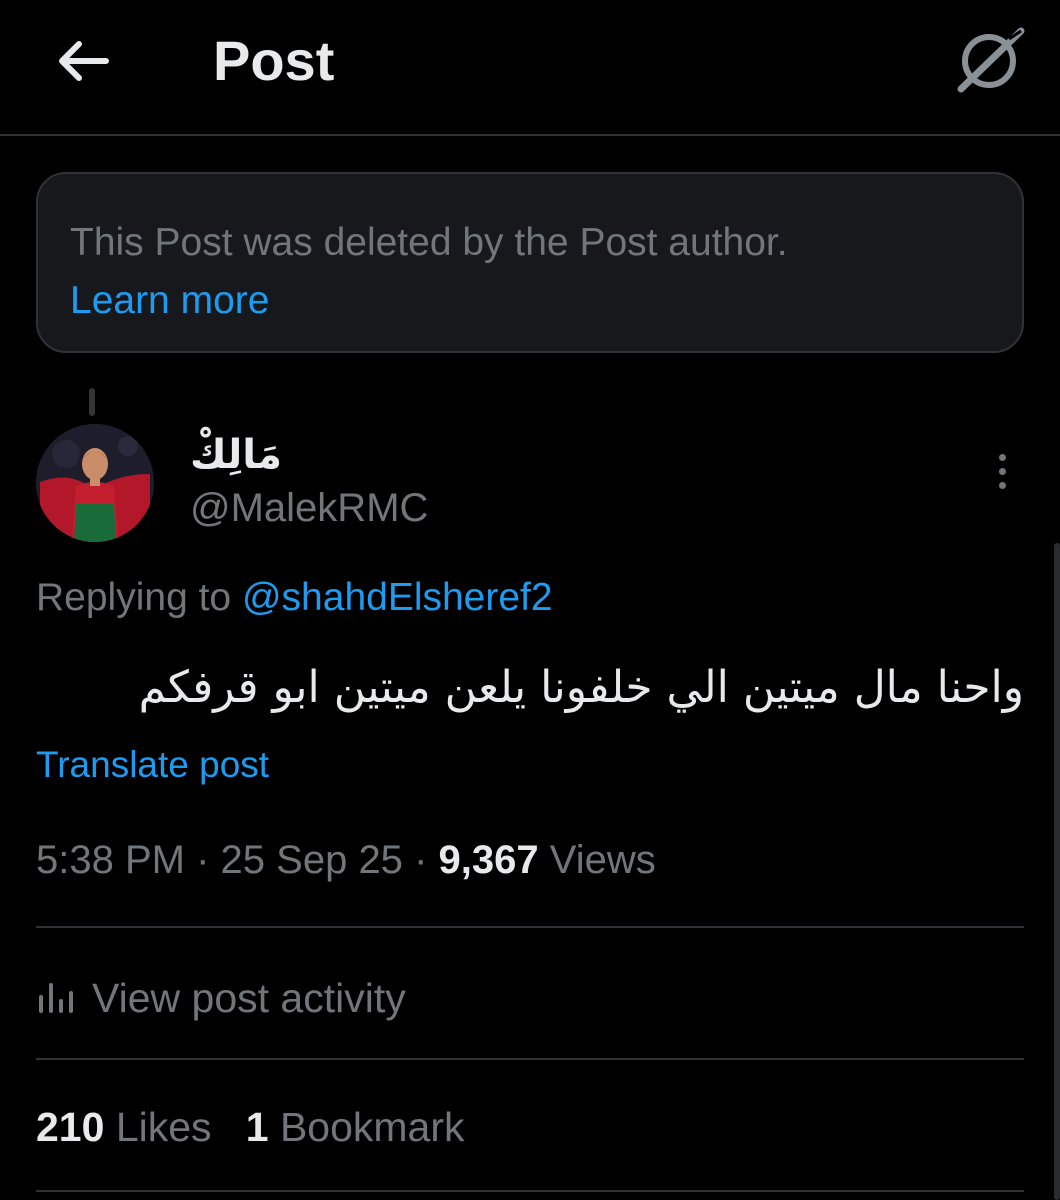 This screenshot has width=1060, height=1200. I want to click on replying-to: Replying to @shahdElsheref2, so click(294, 598).